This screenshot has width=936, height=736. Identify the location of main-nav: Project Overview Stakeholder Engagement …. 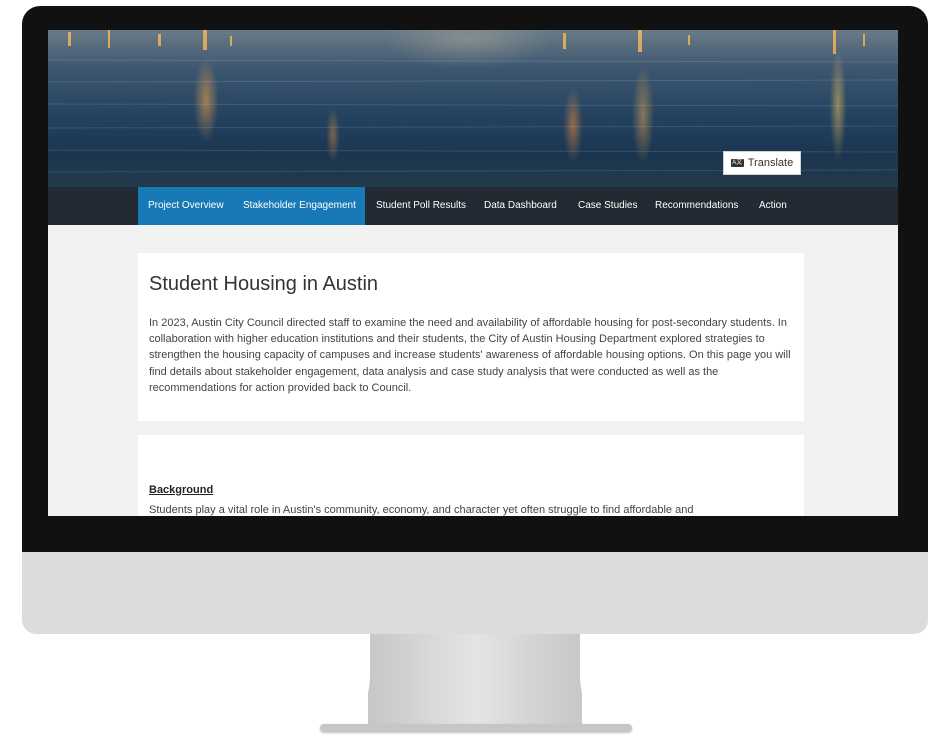
(473, 206).